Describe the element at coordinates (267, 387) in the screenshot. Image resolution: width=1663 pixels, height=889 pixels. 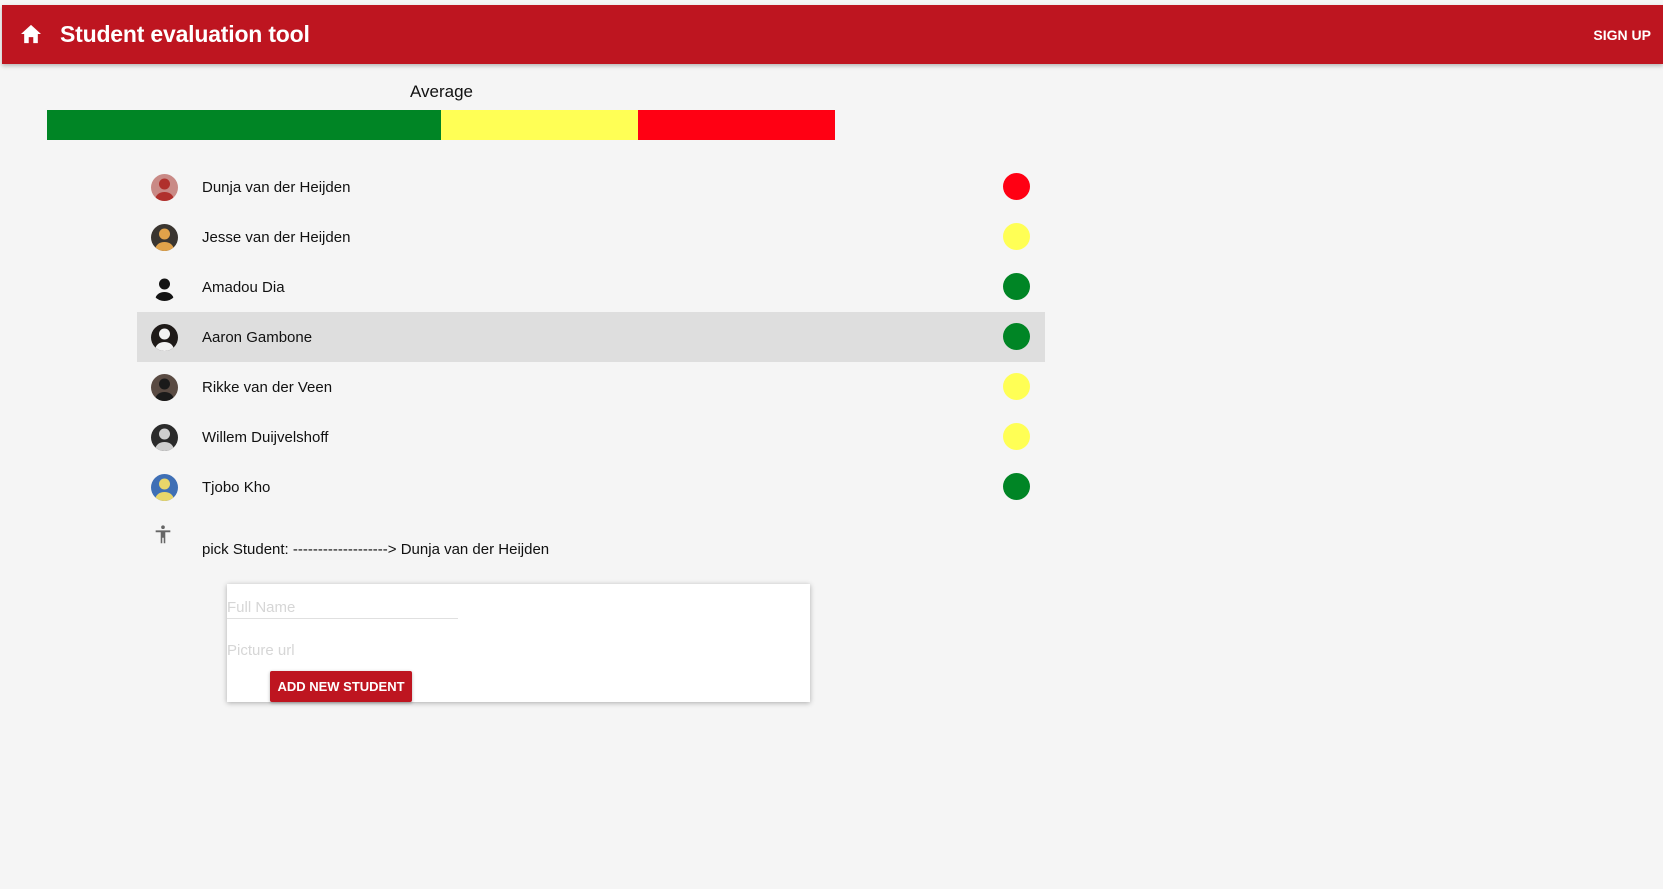
I see `student-name: Rikke van der Veen` at that location.